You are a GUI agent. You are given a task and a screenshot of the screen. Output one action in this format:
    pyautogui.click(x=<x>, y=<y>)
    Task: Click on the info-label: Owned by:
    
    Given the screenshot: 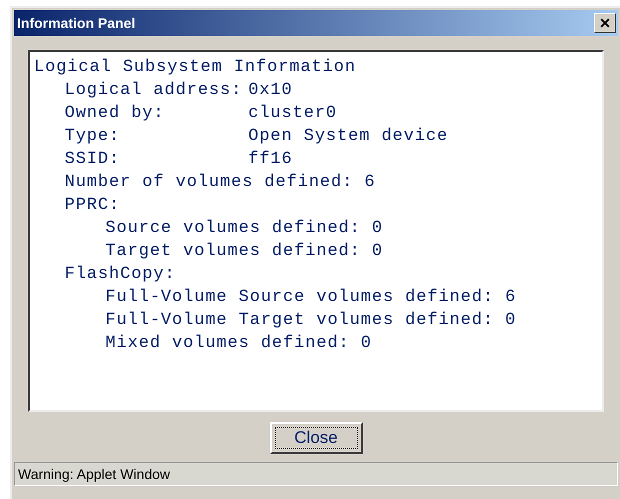 What is the action you would take?
    pyautogui.click(x=115, y=114)
    